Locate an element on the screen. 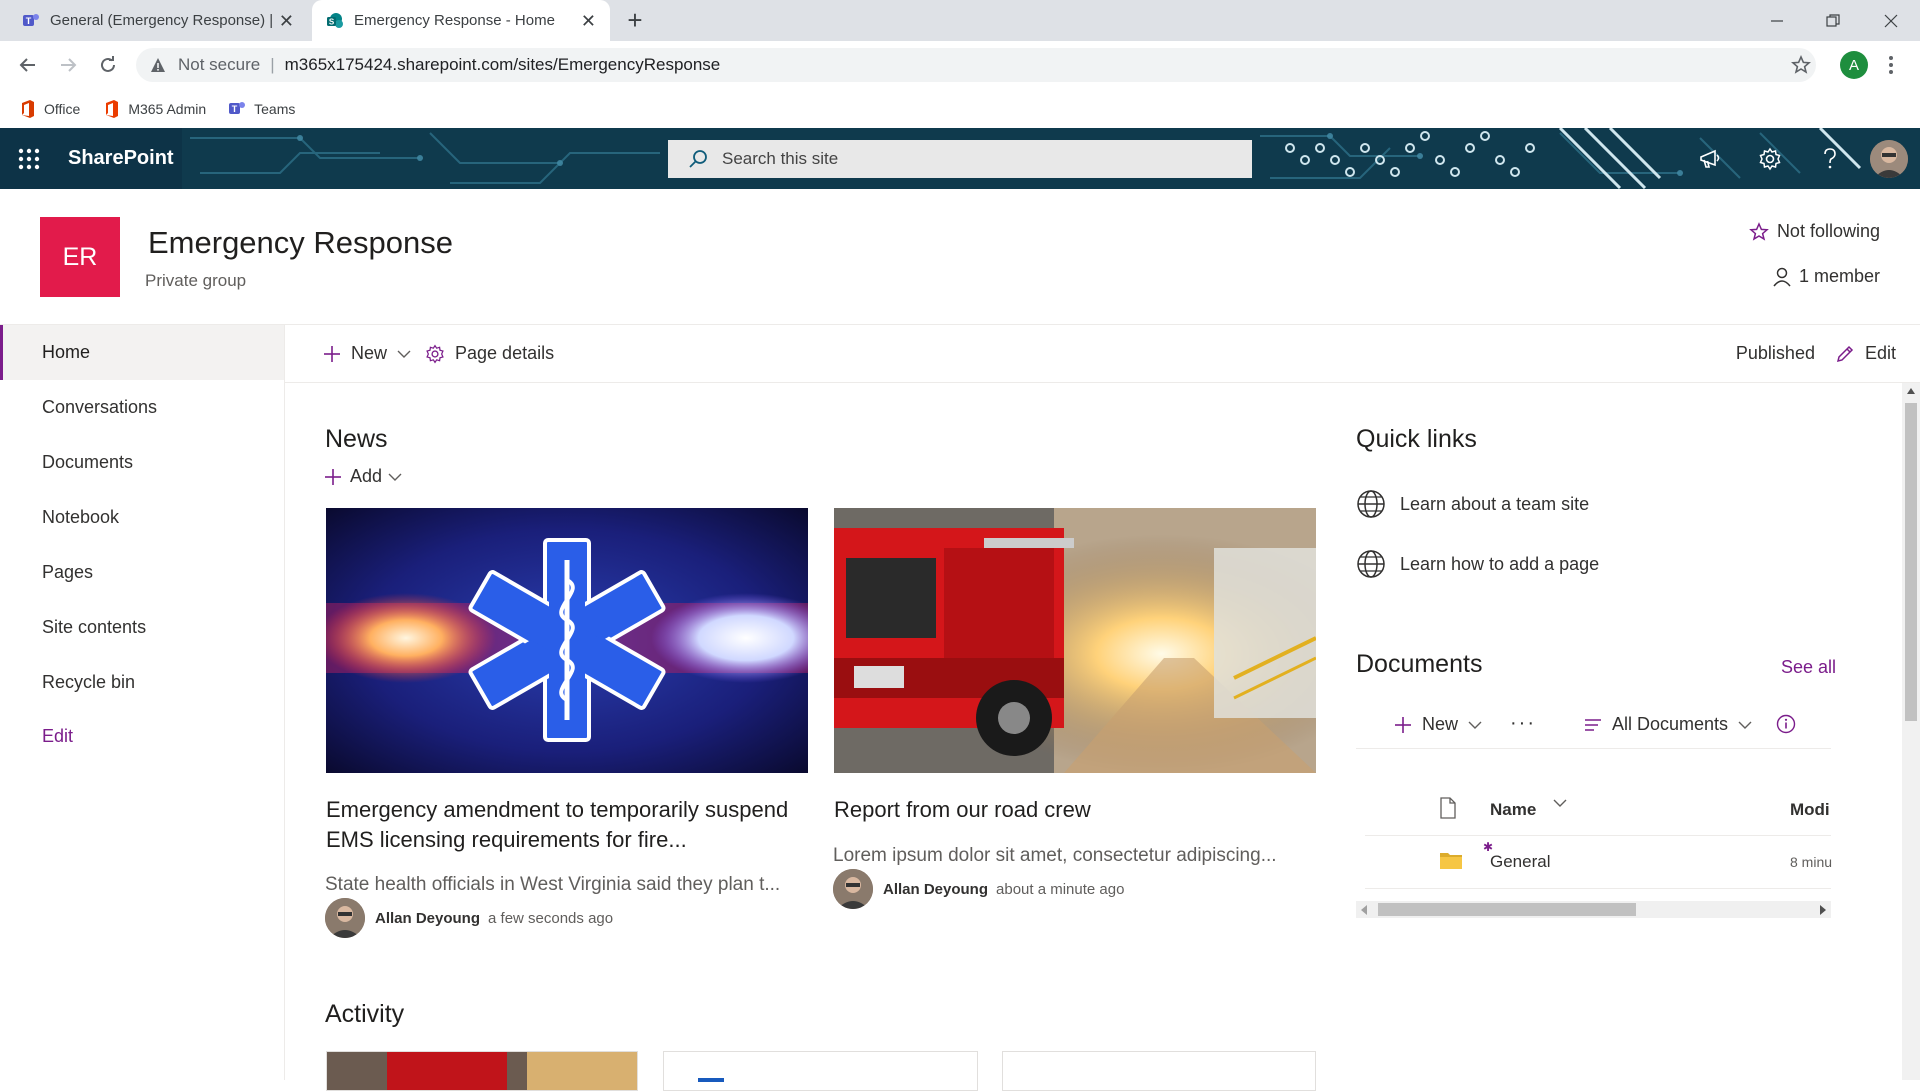  bookmark-teams: T Teams is located at coordinates (261, 109).